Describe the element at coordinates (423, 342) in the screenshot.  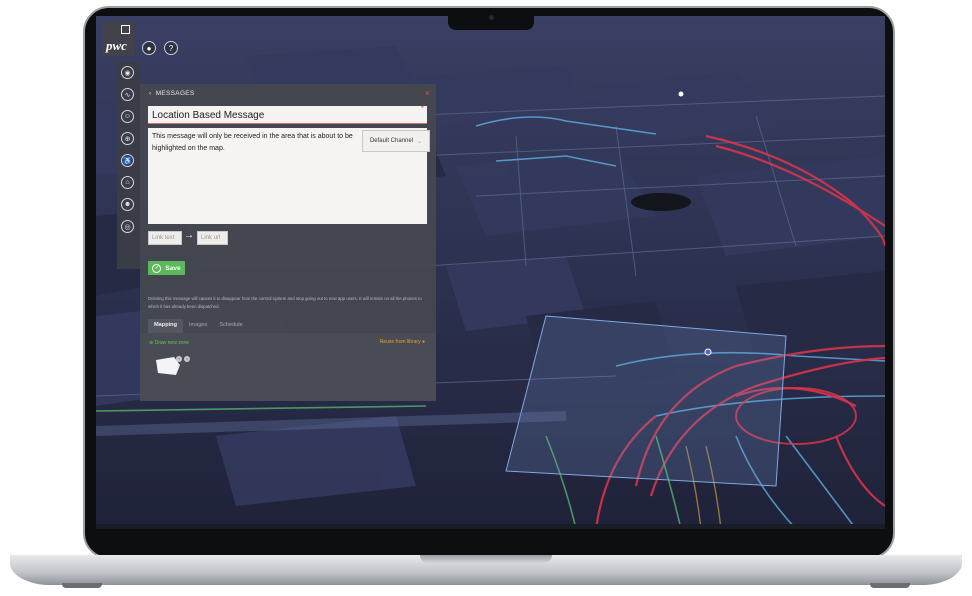
I see `info-icon: ●` at that location.